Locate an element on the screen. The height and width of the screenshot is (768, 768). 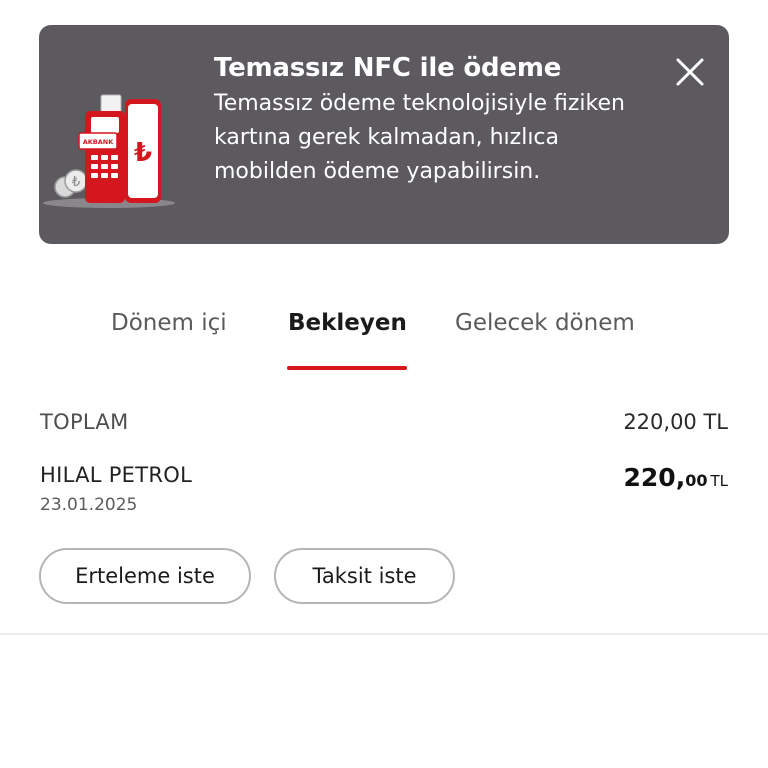
total-label: TOPLAM is located at coordinates (84, 422).